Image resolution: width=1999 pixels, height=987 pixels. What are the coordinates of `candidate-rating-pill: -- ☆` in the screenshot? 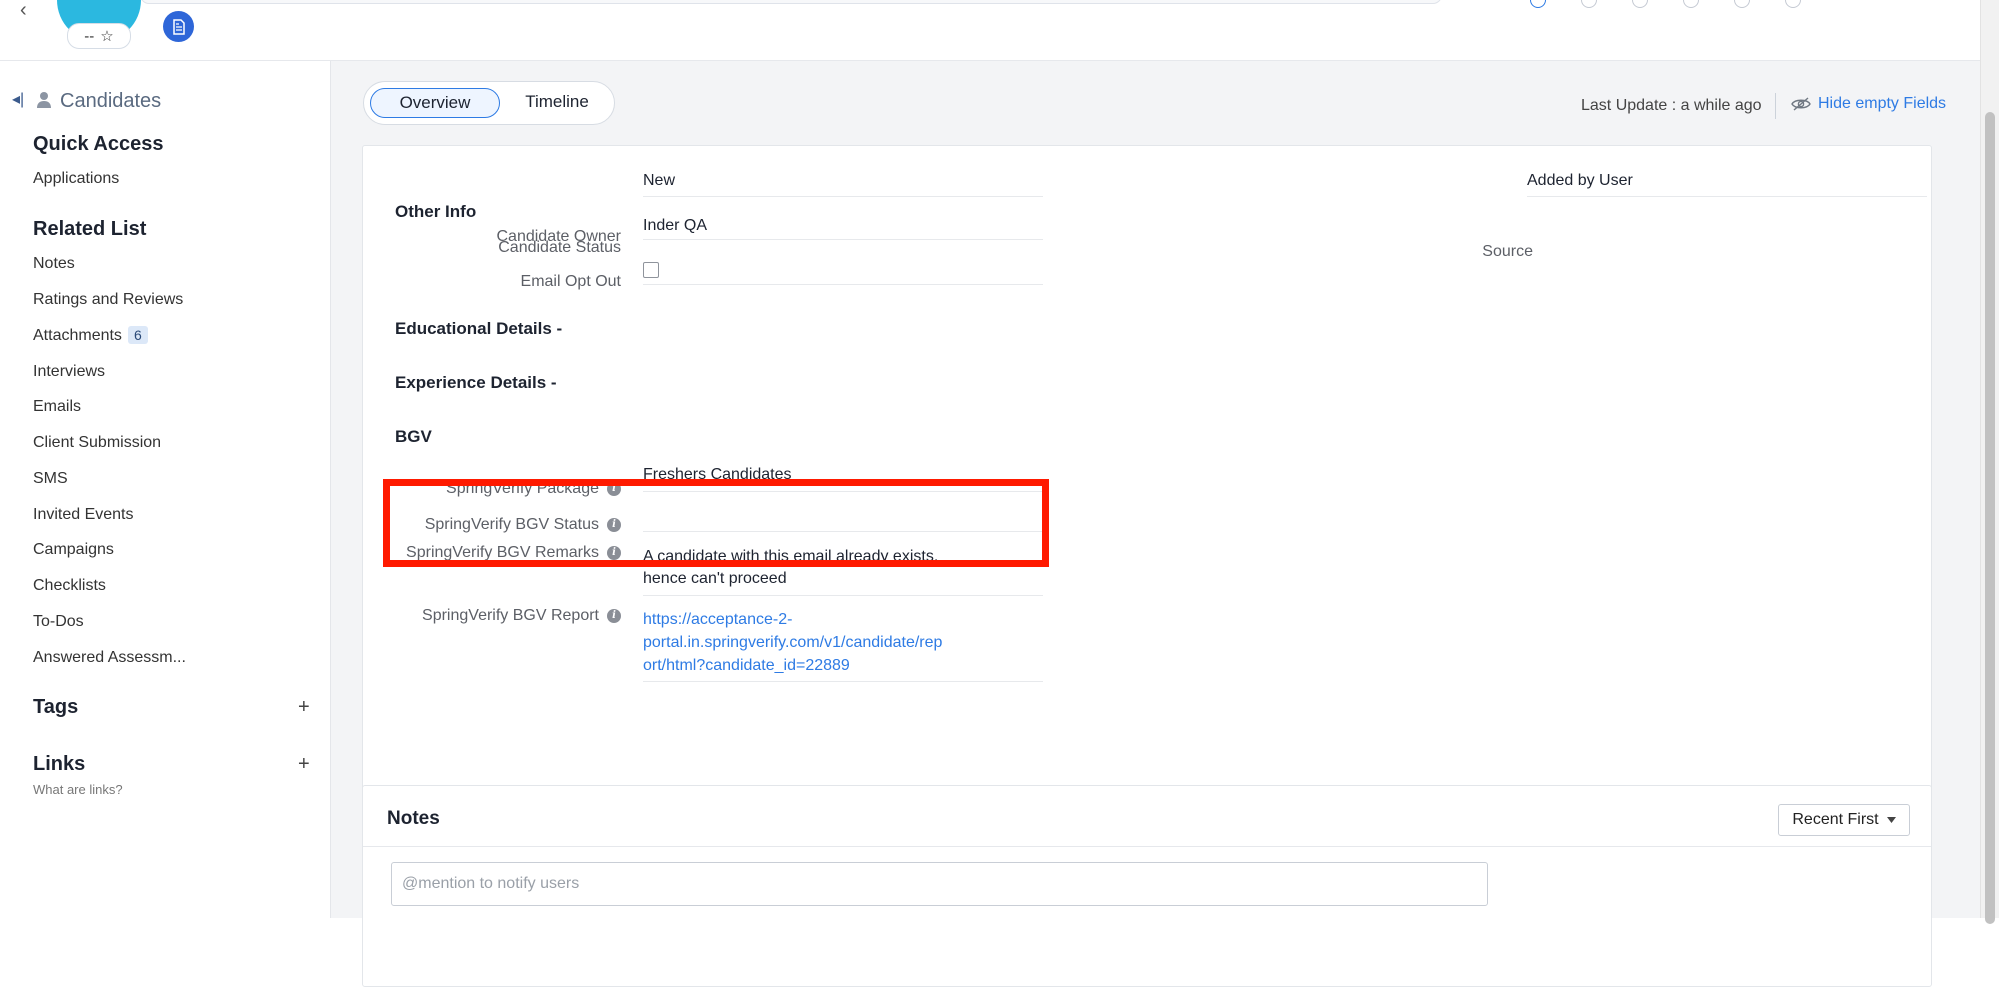 It's located at (99, 36).